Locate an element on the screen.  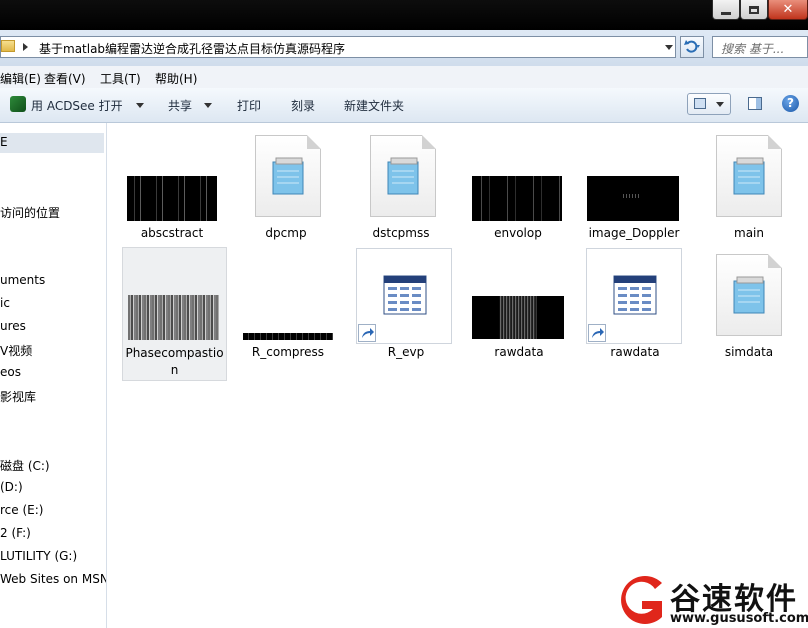
burn-button: 刻录 is located at coordinates (303, 105).